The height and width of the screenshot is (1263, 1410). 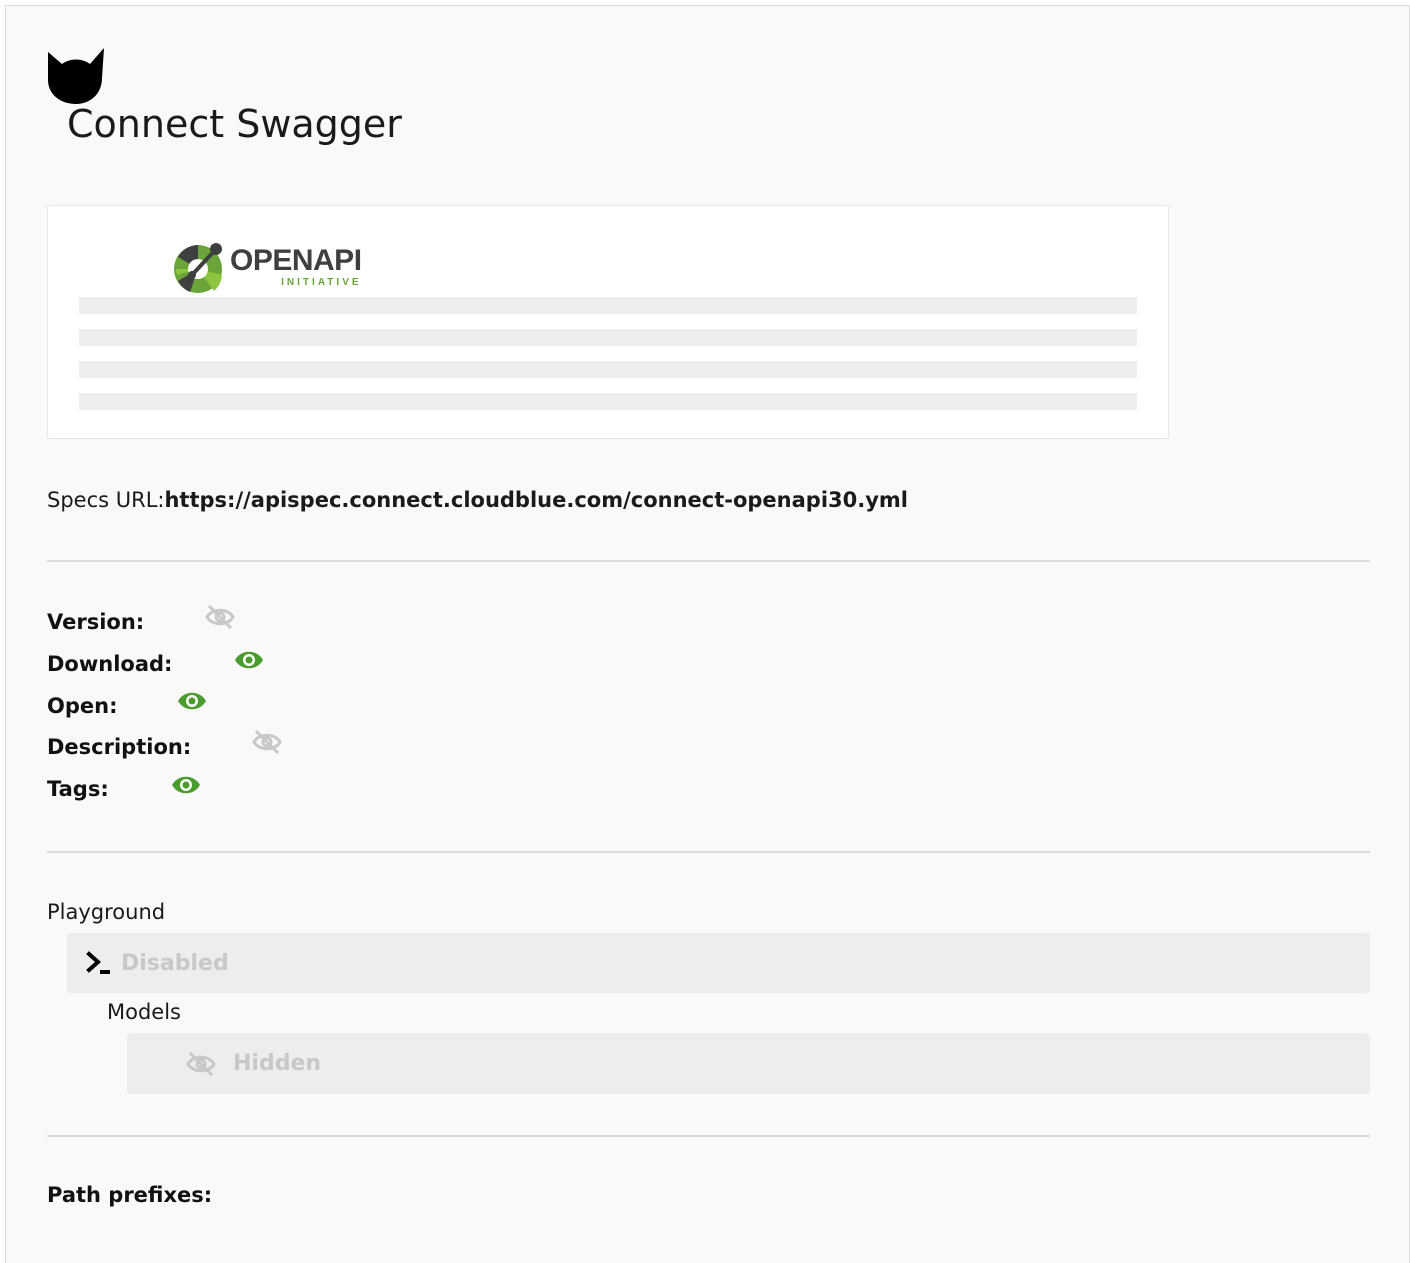 What do you see at coordinates (198, 268) in the screenshot?
I see `openapi-logo-icon` at bounding box center [198, 268].